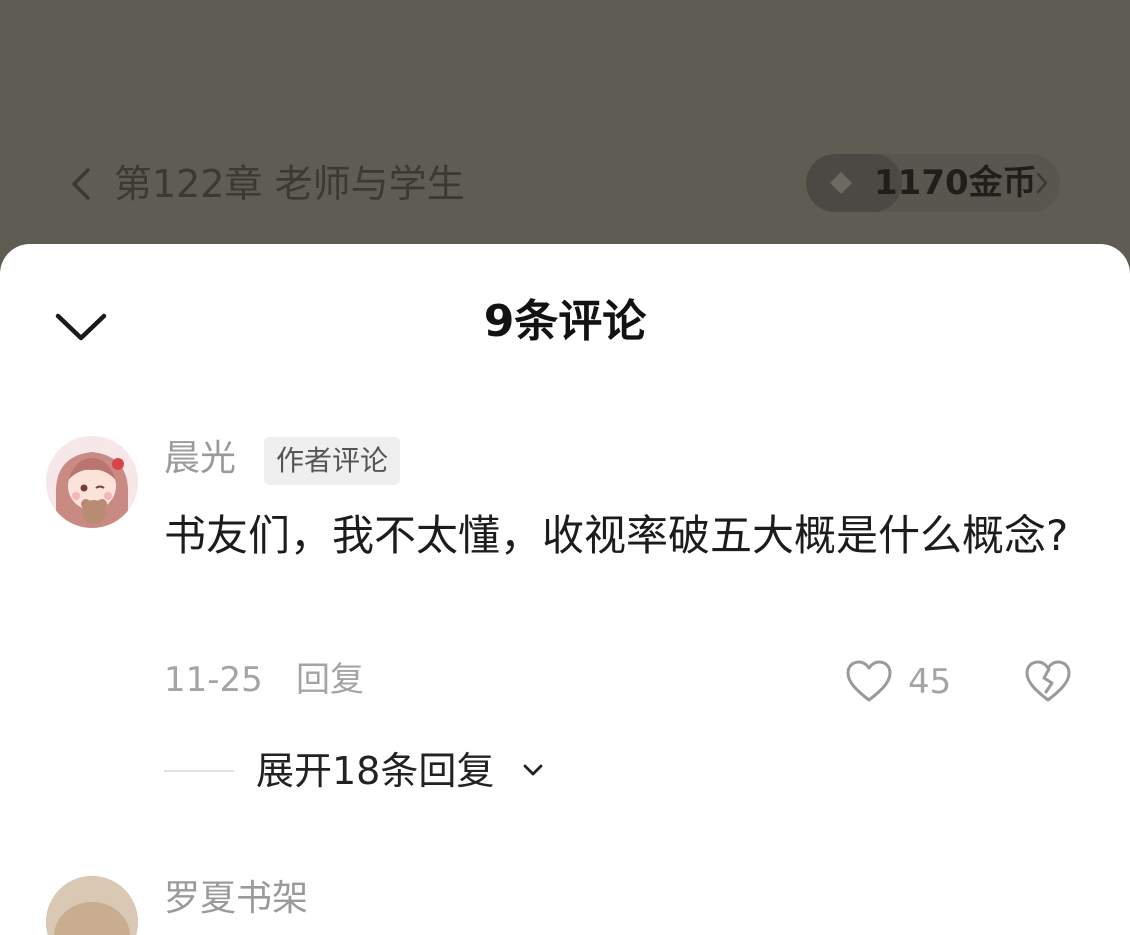  What do you see at coordinates (332, 461) in the screenshot?
I see `author-comment-badge: 作者评论` at bounding box center [332, 461].